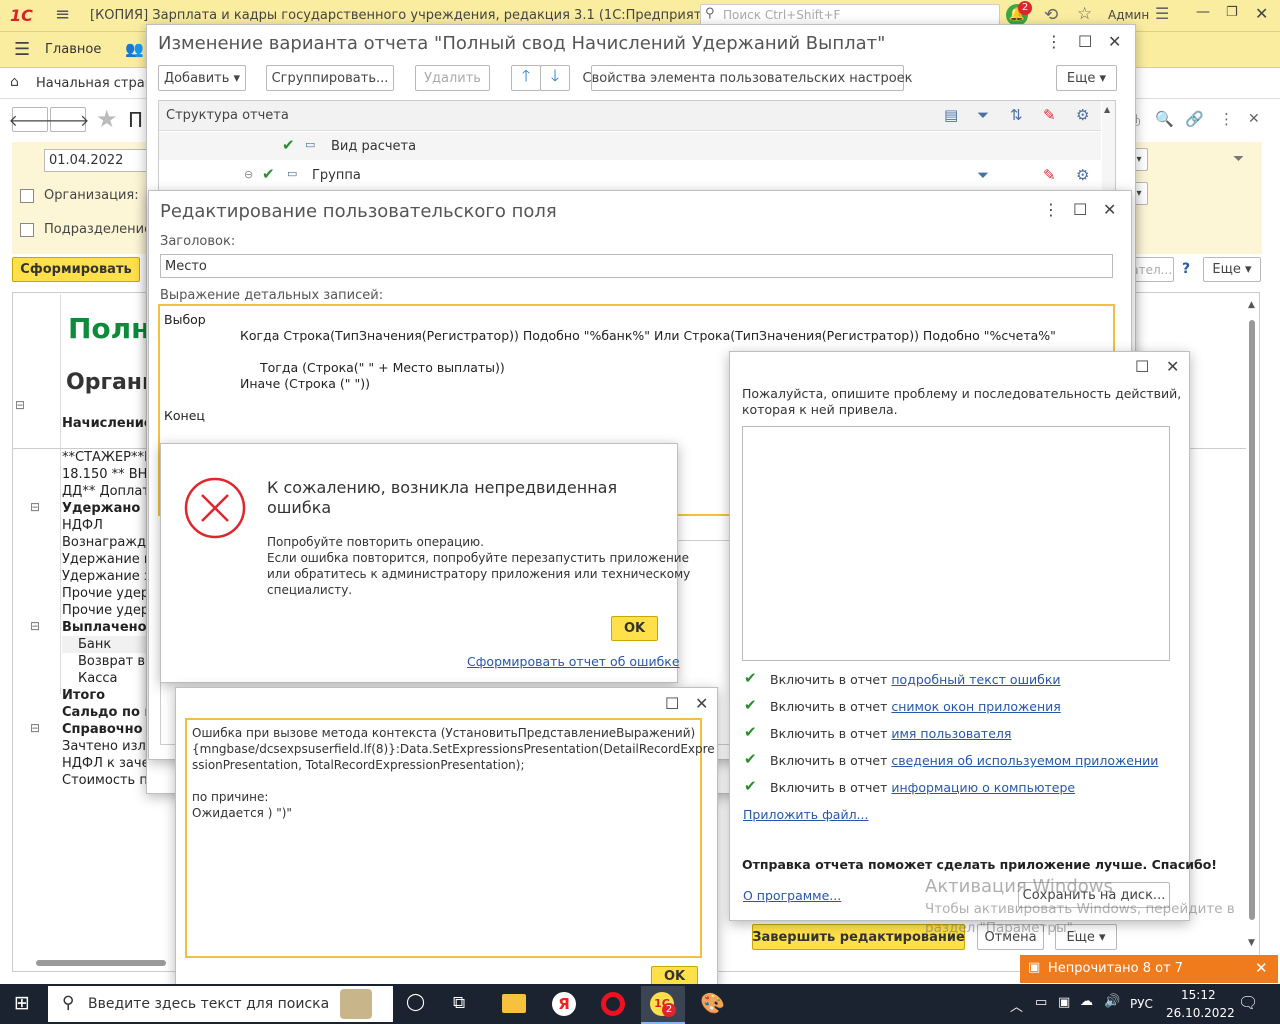  What do you see at coordinates (459, 1003) in the screenshot?
I see `task-view-icon: ⧉` at bounding box center [459, 1003].